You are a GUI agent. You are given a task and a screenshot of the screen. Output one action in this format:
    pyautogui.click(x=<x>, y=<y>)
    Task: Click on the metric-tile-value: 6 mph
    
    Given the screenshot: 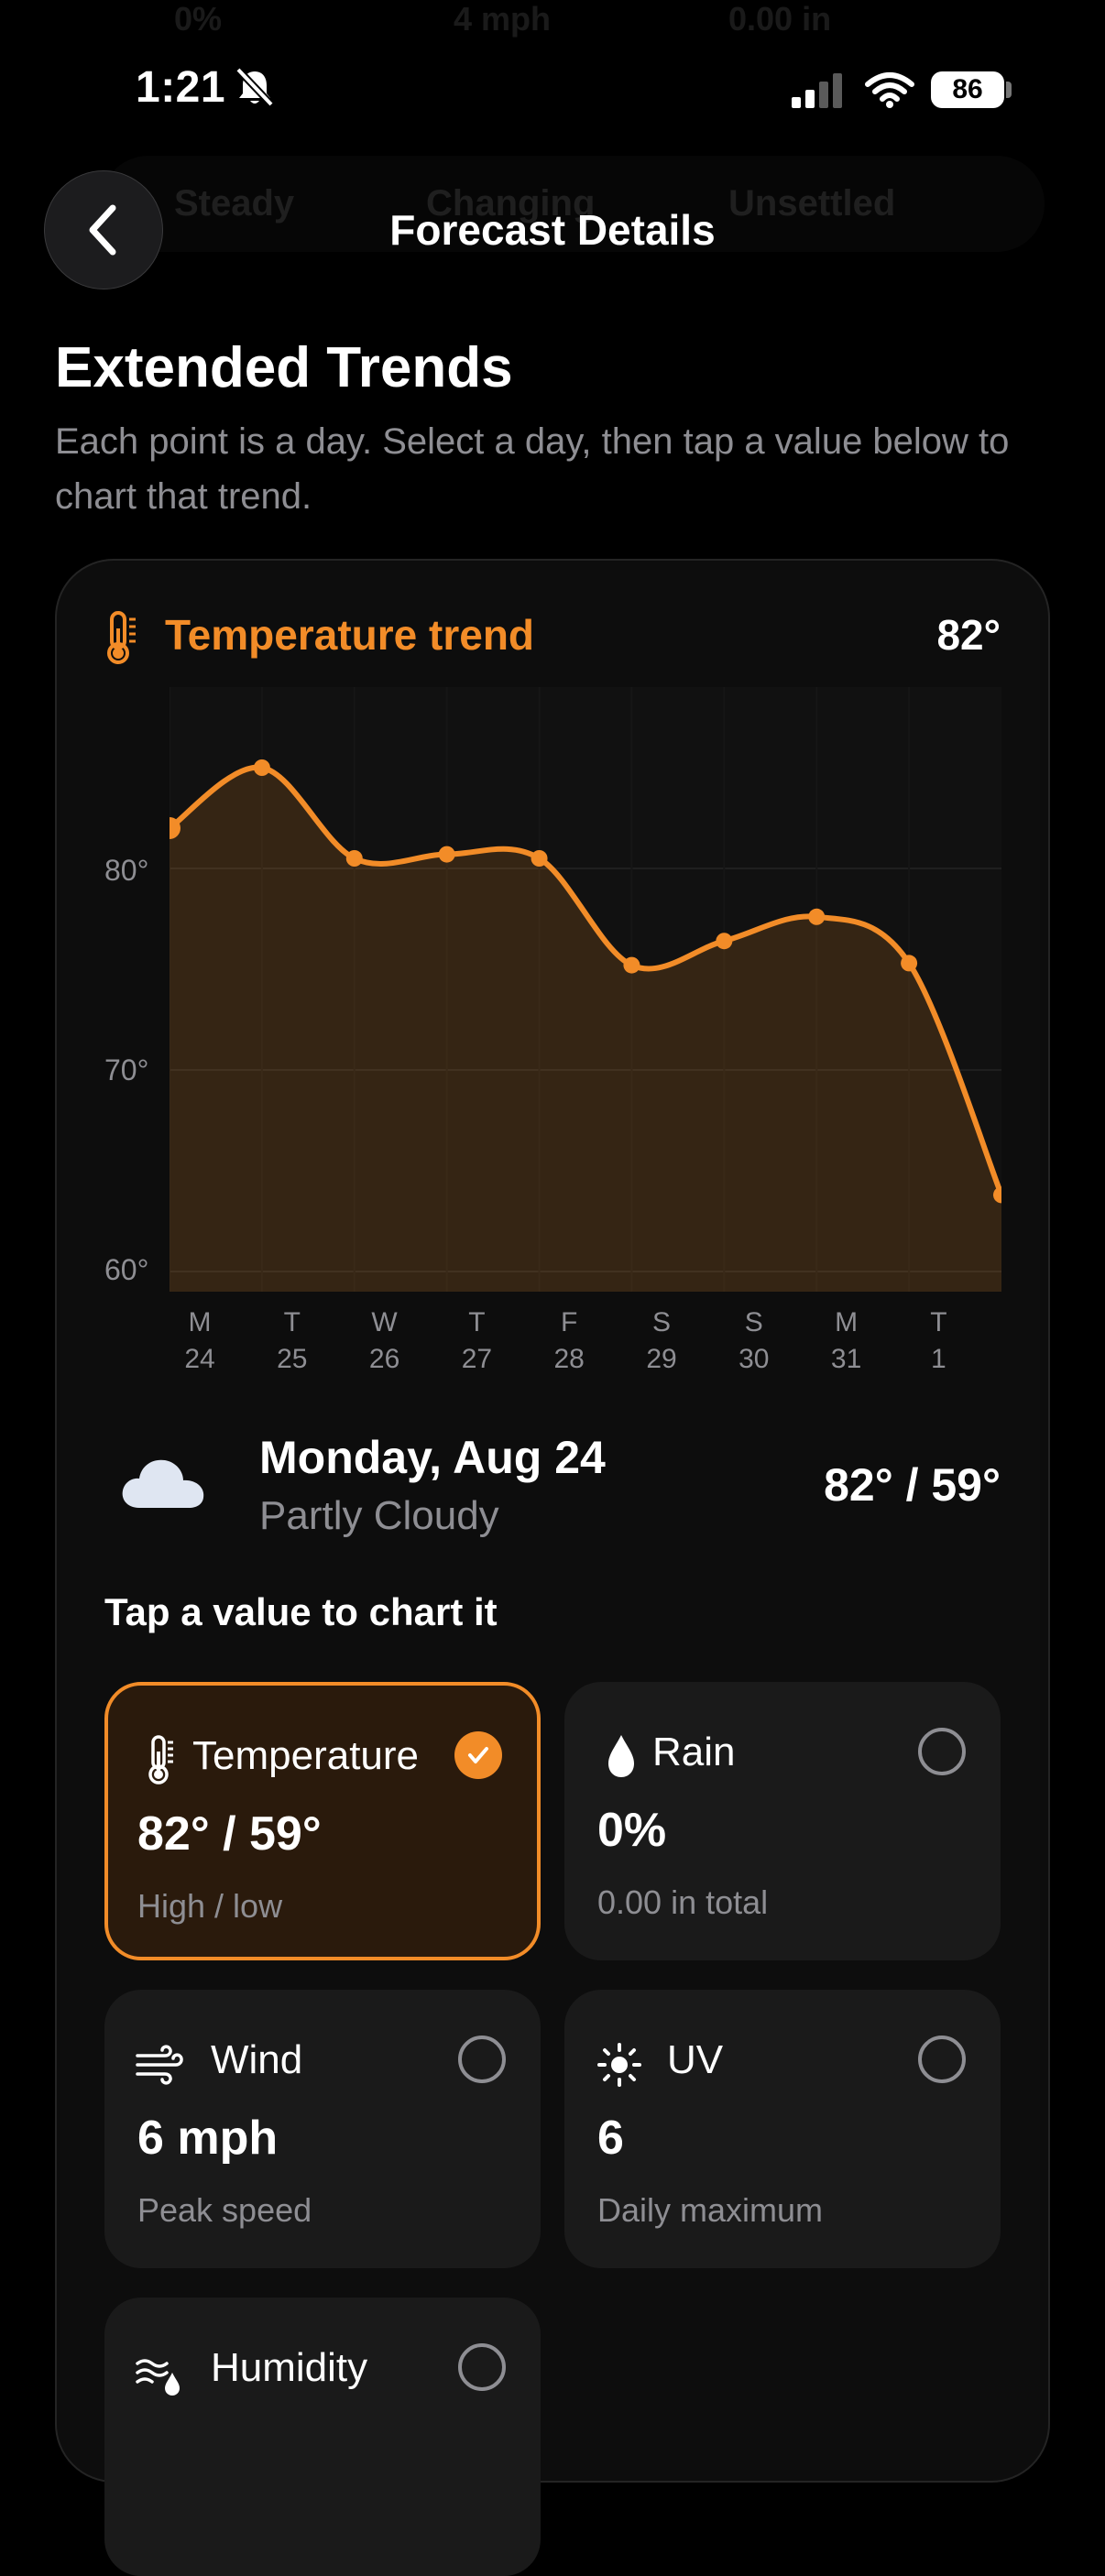 What is the action you would take?
    pyautogui.click(x=208, y=2139)
    